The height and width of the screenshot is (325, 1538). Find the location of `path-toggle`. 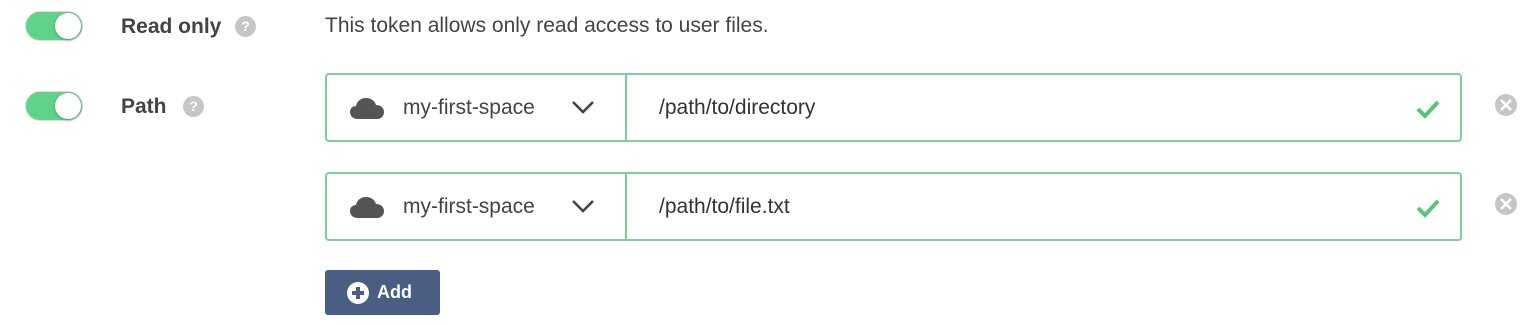

path-toggle is located at coordinates (54, 106).